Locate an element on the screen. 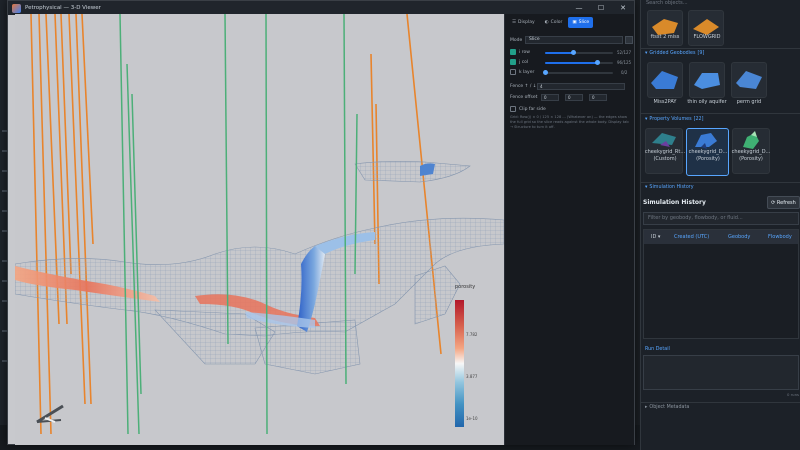  slice-row-i: i row is located at coordinates (520, 52).